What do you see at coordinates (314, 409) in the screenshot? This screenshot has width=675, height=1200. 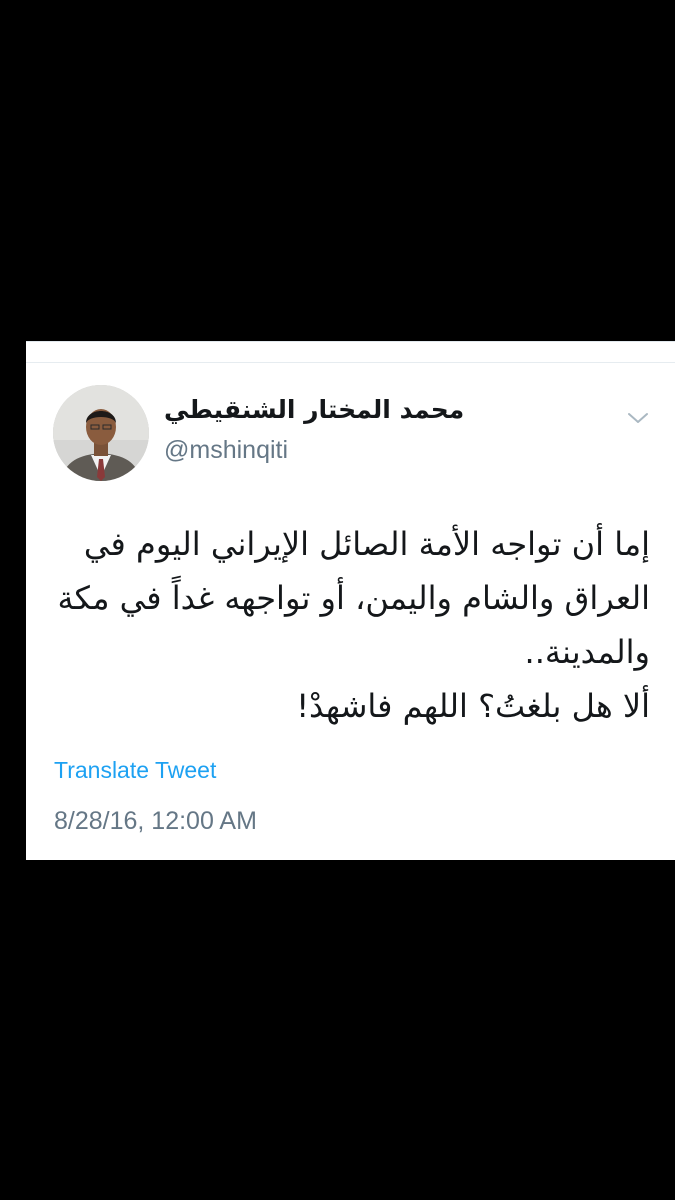 I see `author-name: محمد المختار الشنقيطي` at bounding box center [314, 409].